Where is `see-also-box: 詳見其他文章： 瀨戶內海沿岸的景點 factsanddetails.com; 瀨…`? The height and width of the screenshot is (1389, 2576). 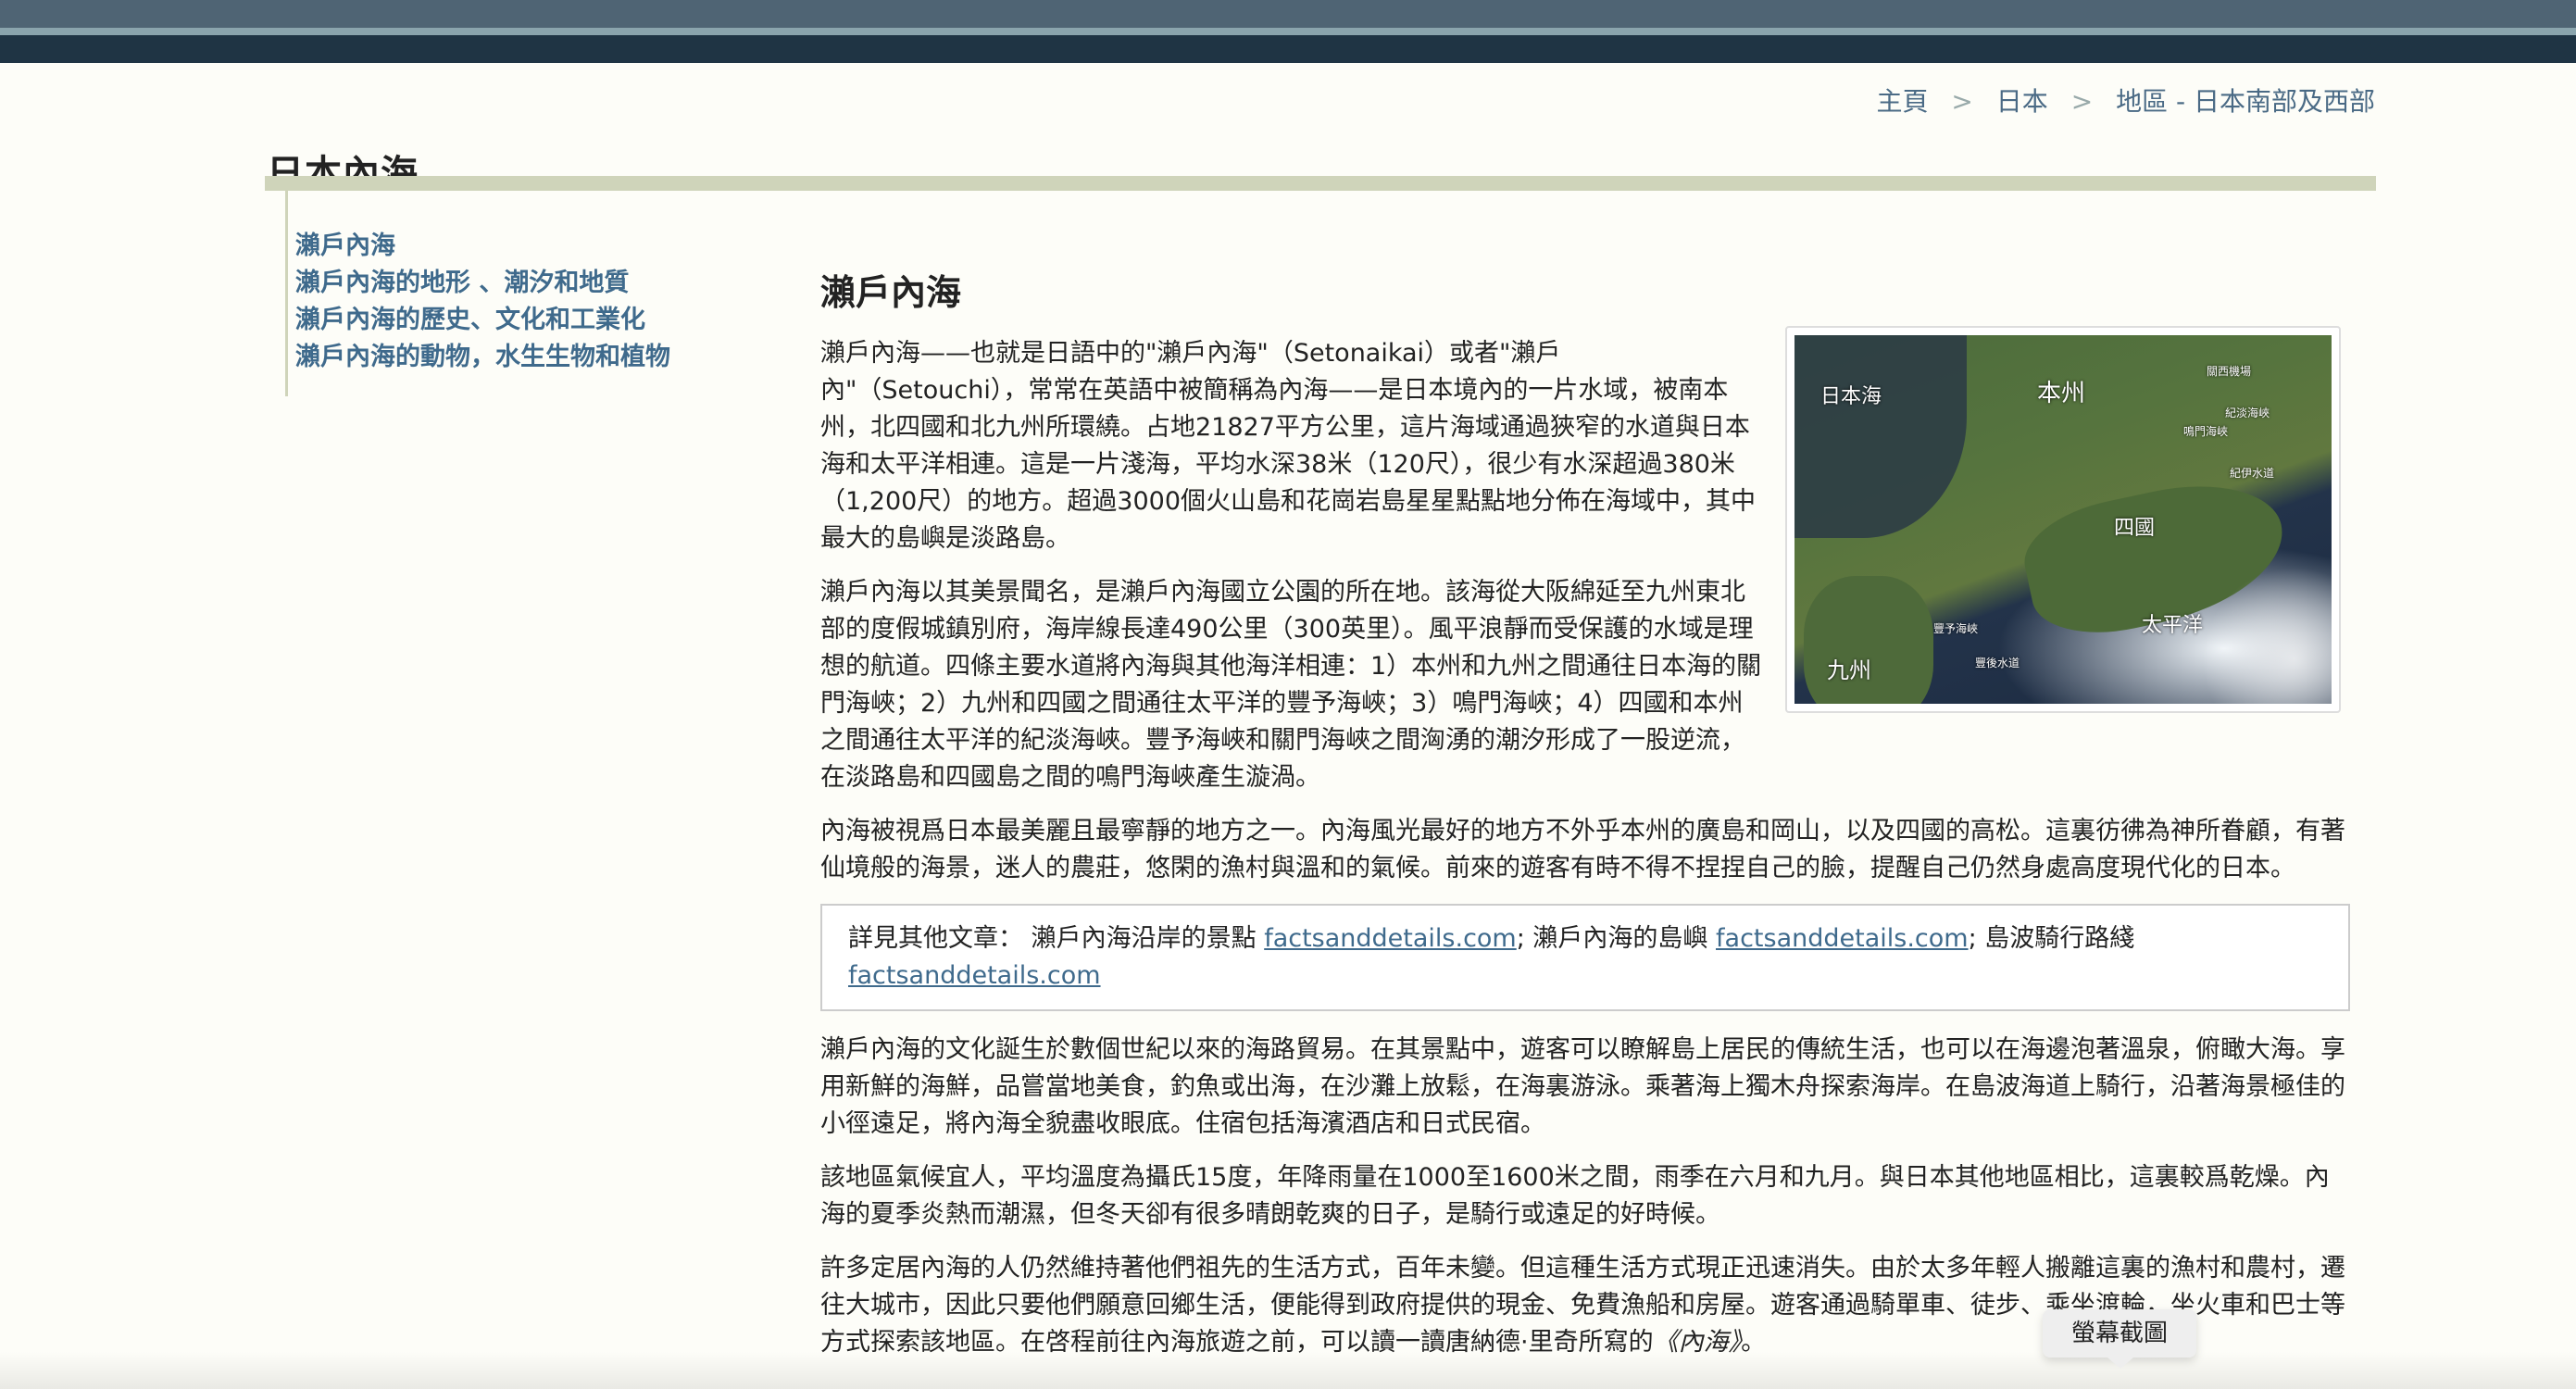 see-also-box: 詳見其他文章： 瀨戶內海沿岸的景點 factsanddetails.com; 瀨… is located at coordinates (1585, 957).